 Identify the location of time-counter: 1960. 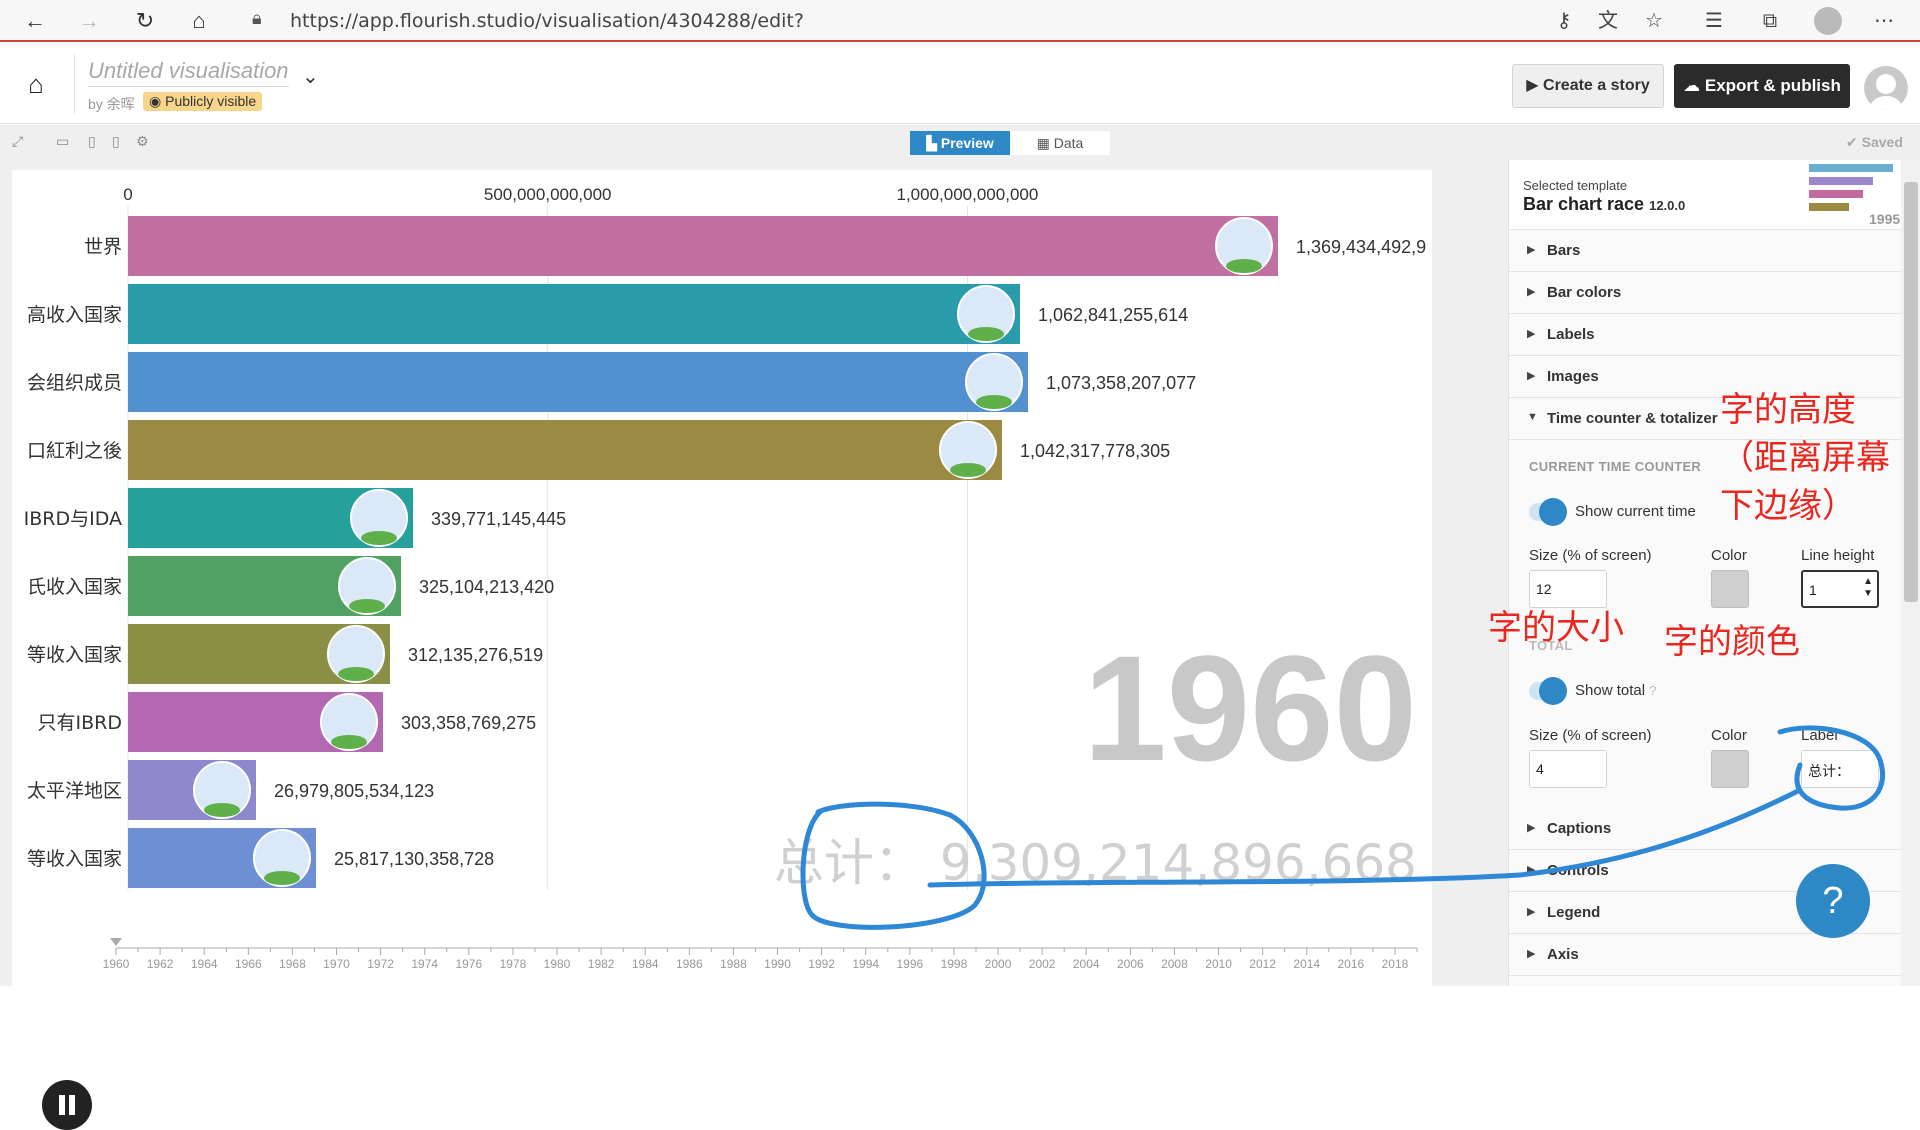
(1250, 708).